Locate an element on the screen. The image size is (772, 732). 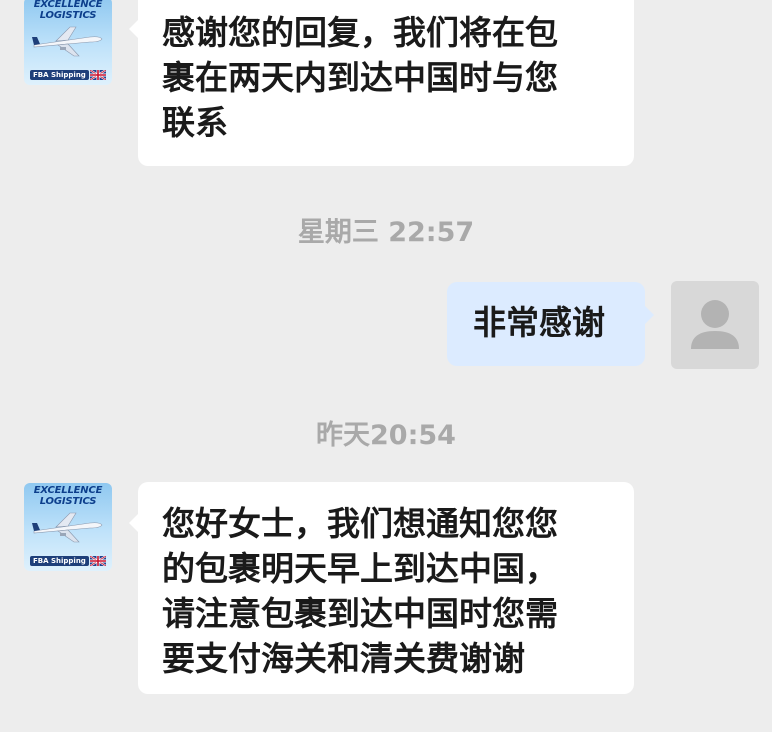
default-person-icon is located at coordinates (715, 324).